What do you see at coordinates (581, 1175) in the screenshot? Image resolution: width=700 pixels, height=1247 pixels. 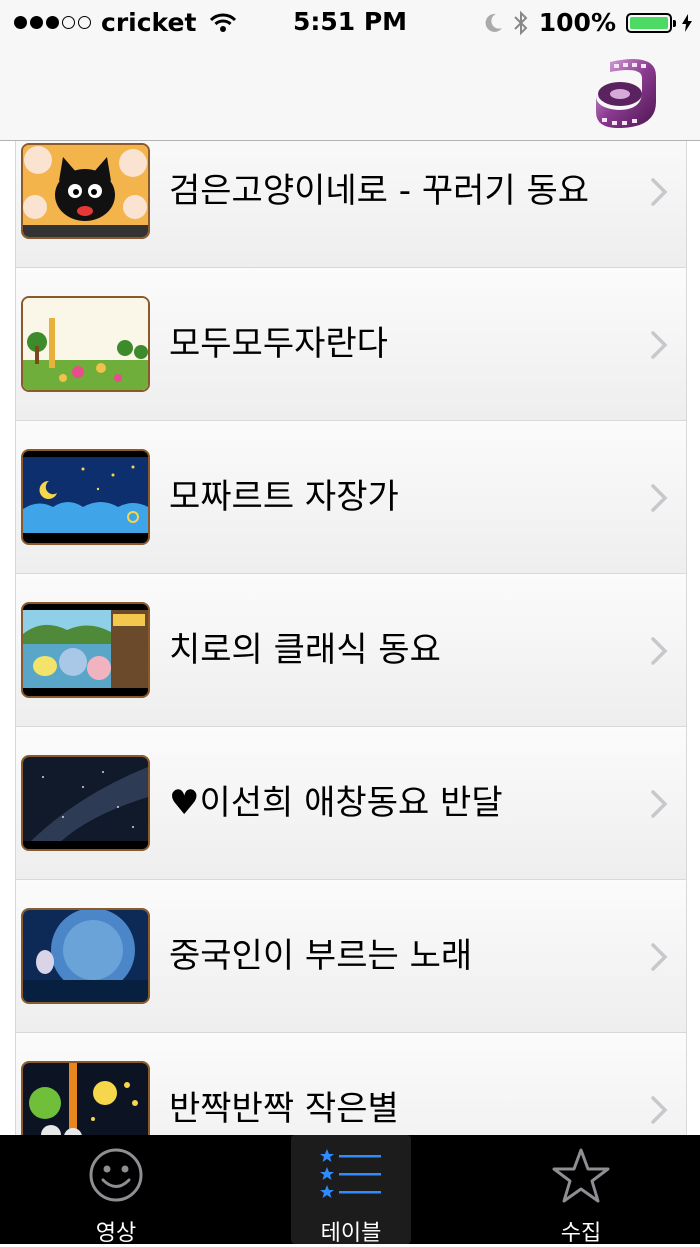 I see `star-icon` at bounding box center [581, 1175].